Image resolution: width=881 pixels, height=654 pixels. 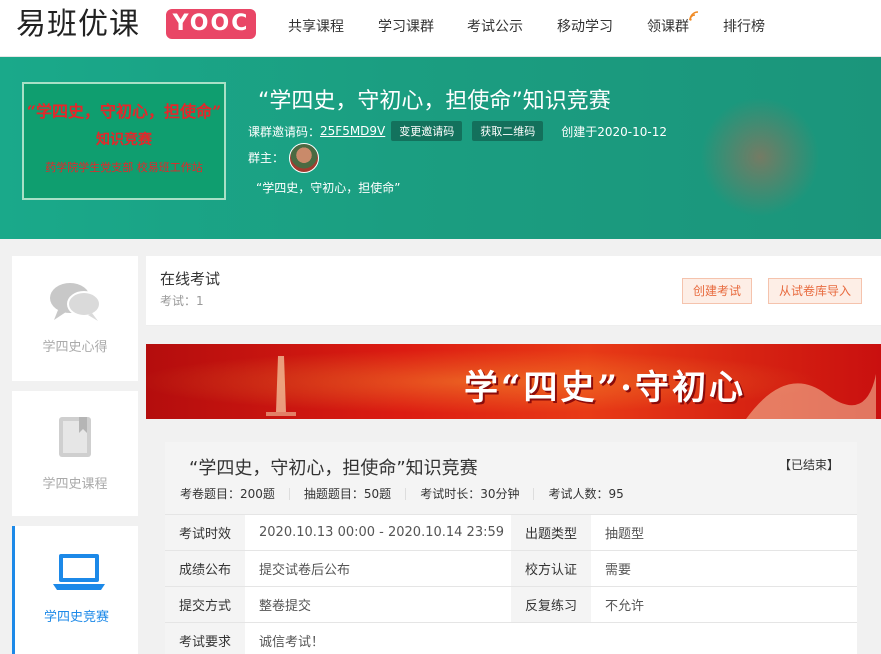 I want to click on invite-code: 25F5MD9V, so click(x=352, y=131).